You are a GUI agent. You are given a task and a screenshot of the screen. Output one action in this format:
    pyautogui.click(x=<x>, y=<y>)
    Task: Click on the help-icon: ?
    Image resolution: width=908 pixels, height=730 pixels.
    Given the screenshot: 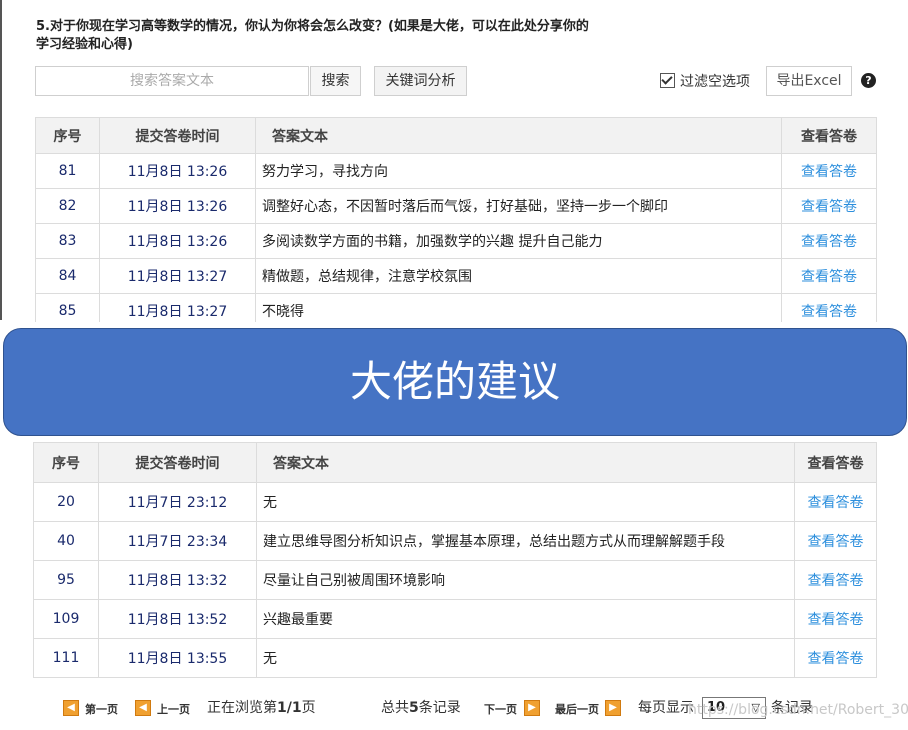 What is the action you would take?
    pyautogui.click(x=868, y=80)
    